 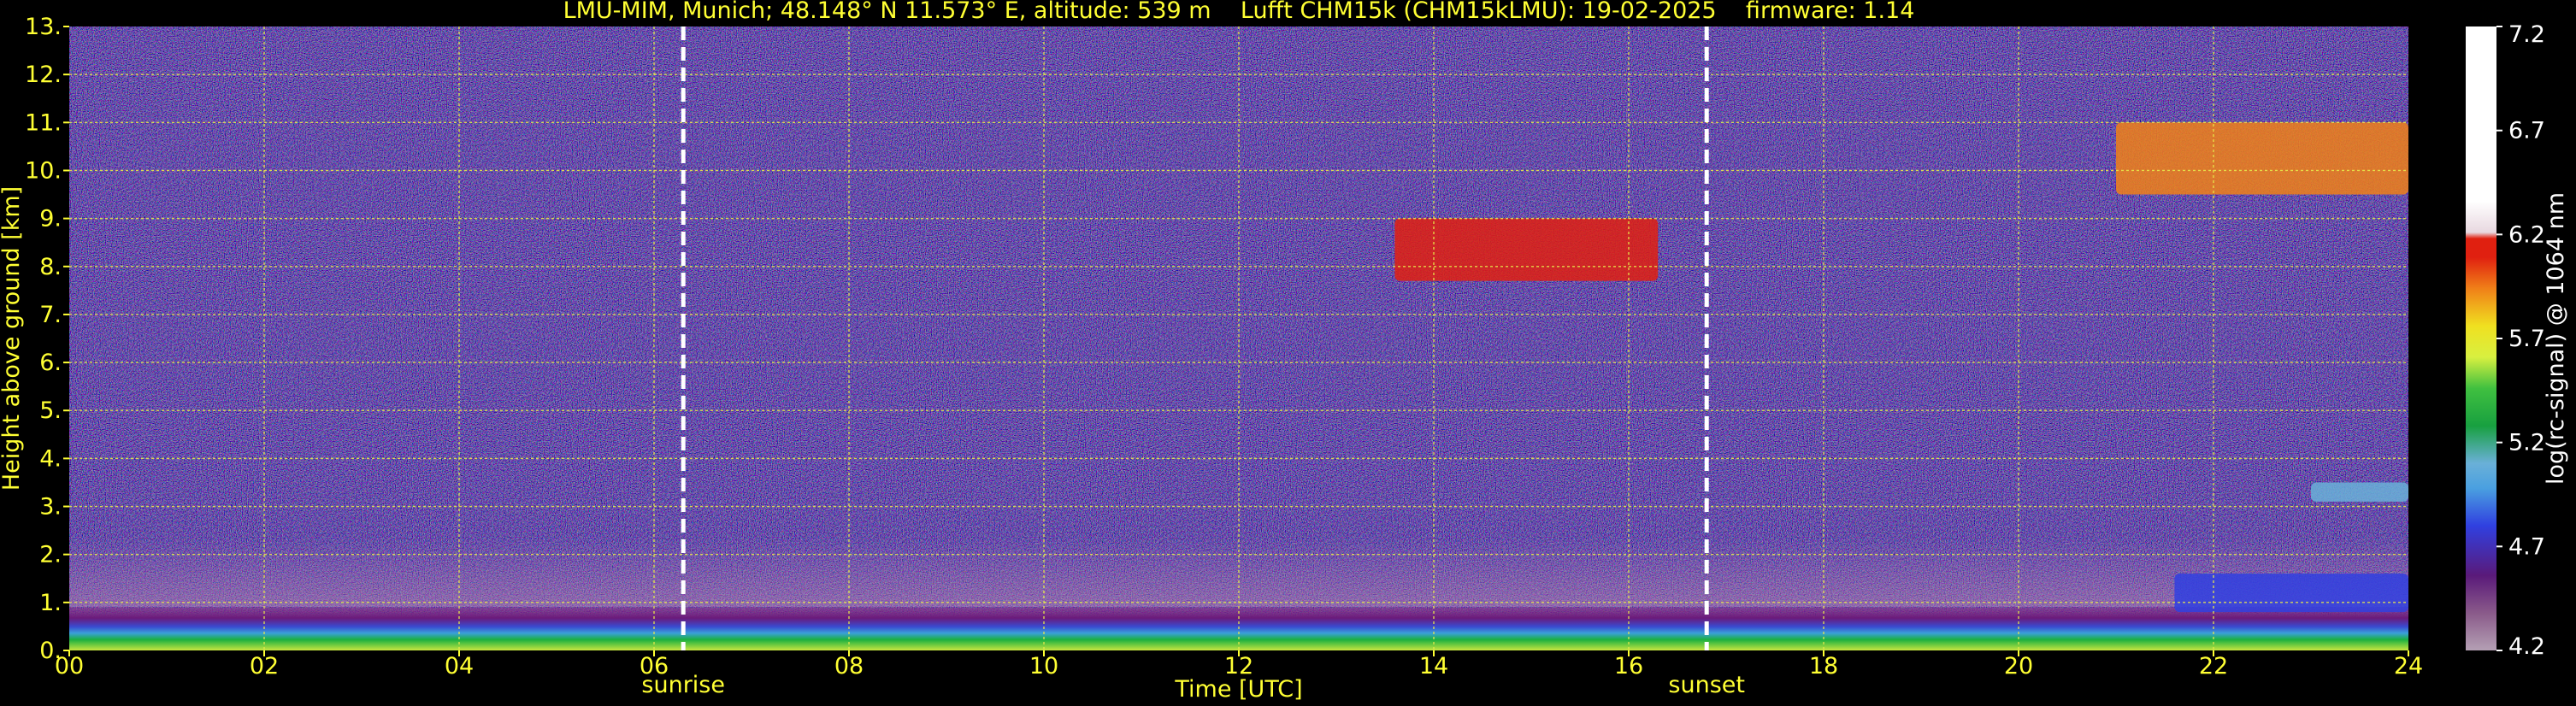 What do you see at coordinates (2213, 666) in the screenshot?
I see `x-tick-label: 22` at bounding box center [2213, 666].